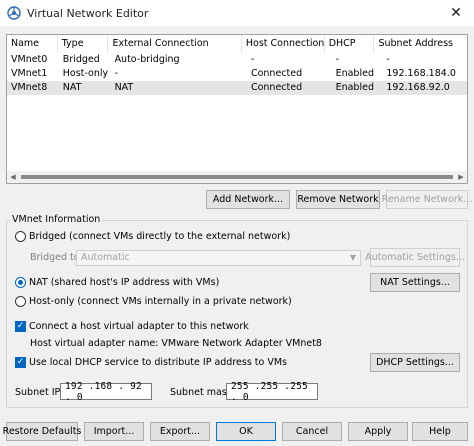  What do you see at coordinates (29, 87) in the screenshot?
I see `cell-name: VMnet8` at bounding box center [29, 87].